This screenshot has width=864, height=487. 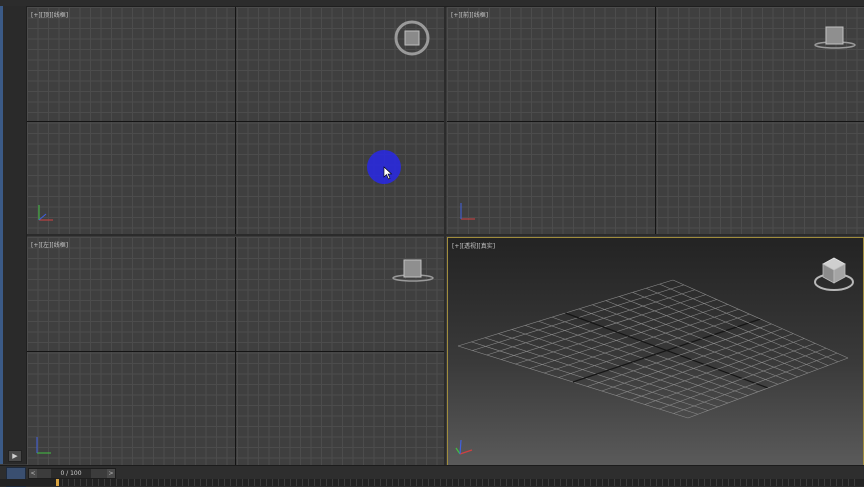 I want to click on viewcube-left-icon, so click(x=413, y=270).